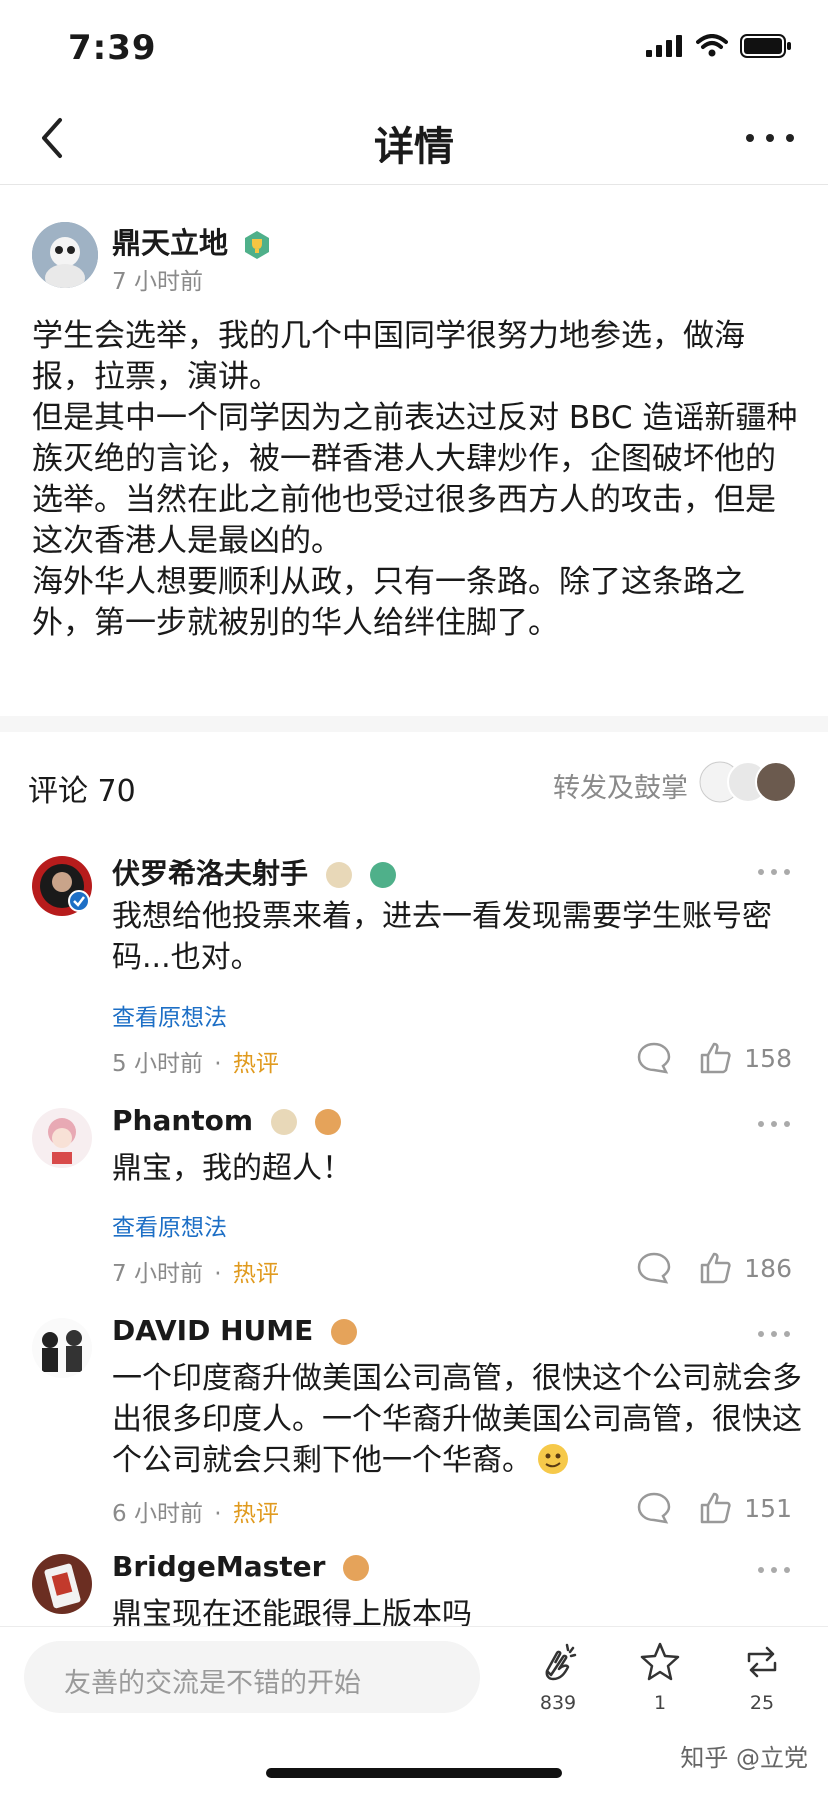  I want to click on repost-button: 25, so click(762, 1677).